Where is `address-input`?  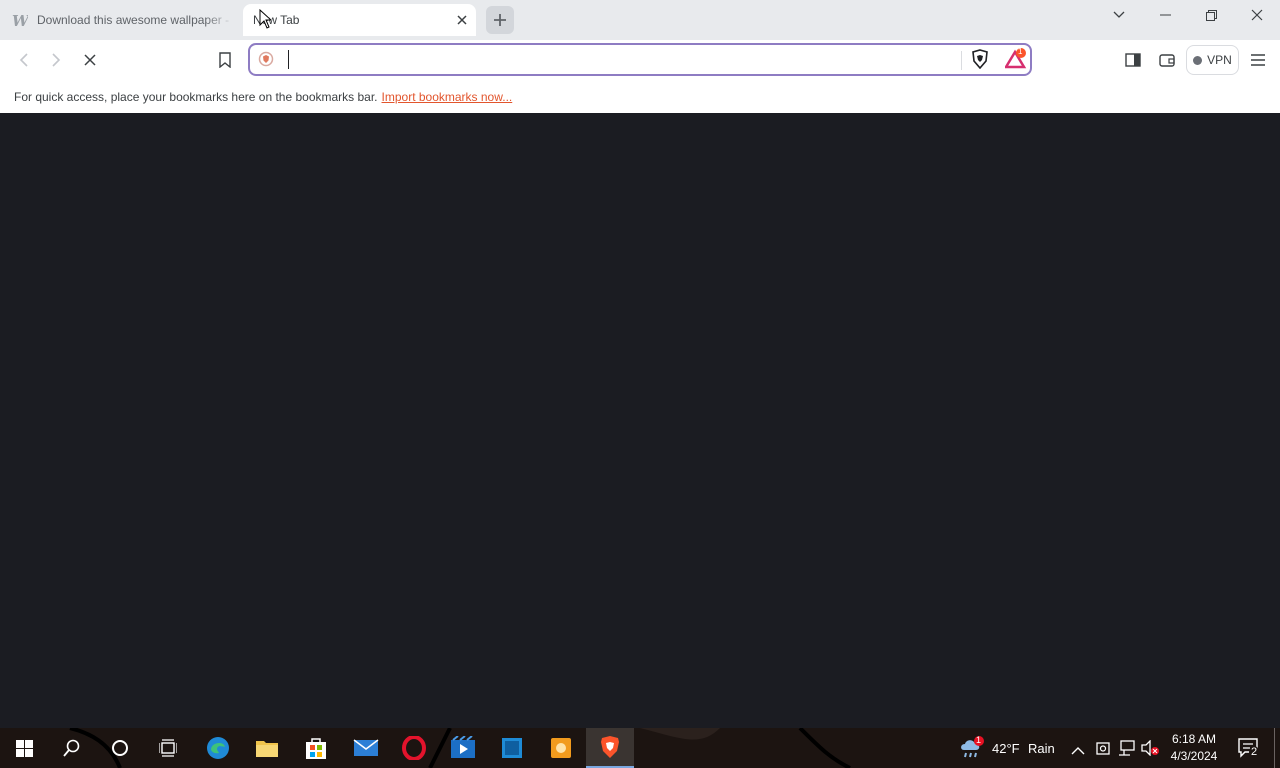
address-input is located at coordinates (616, 59).